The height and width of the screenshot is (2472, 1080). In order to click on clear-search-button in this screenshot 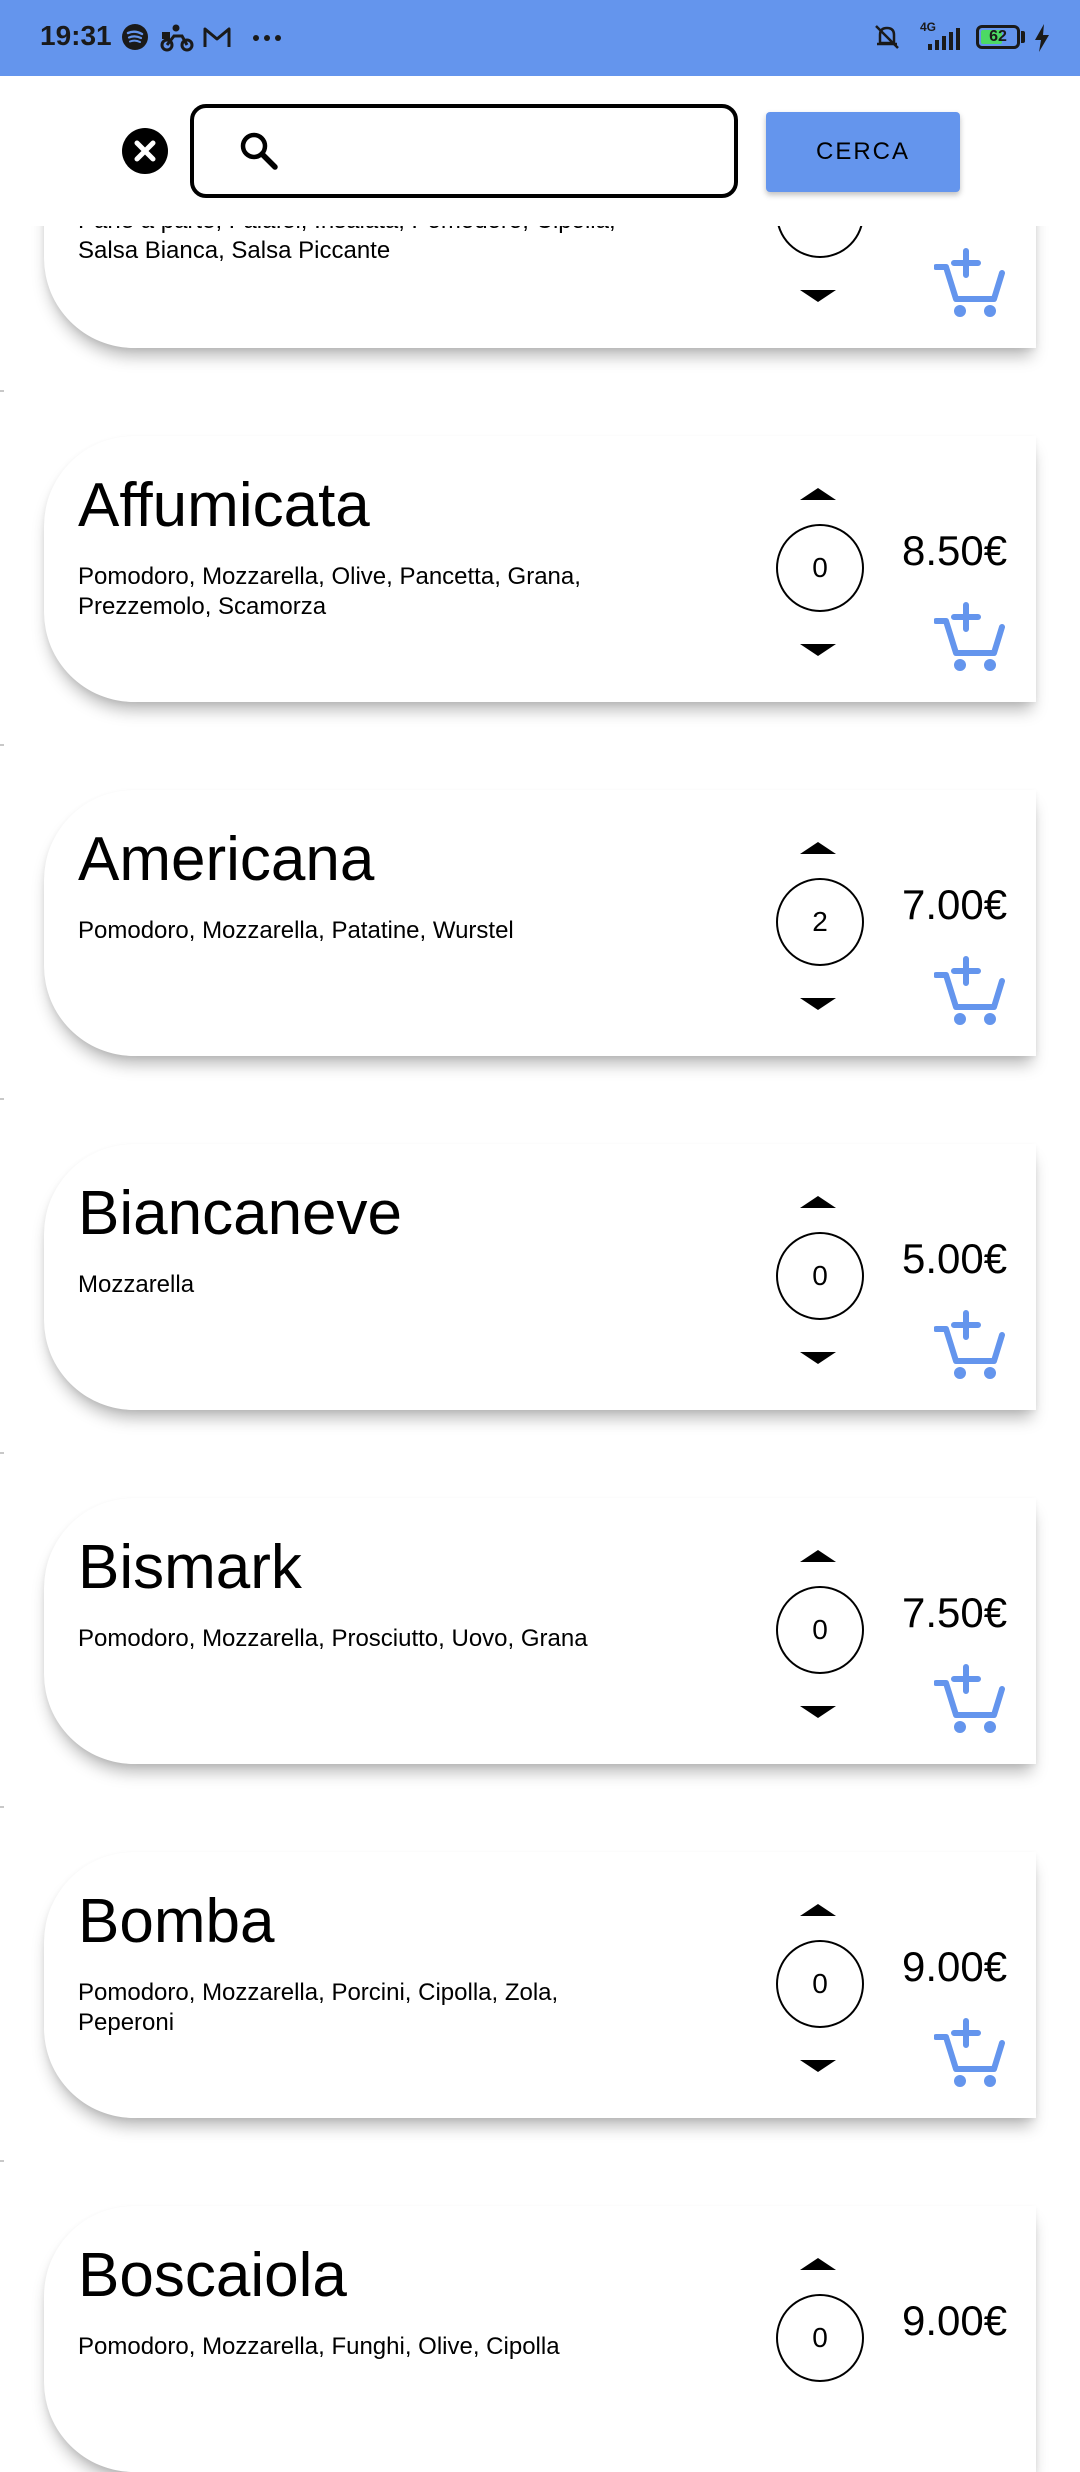, I will do `click(145, 151)`.